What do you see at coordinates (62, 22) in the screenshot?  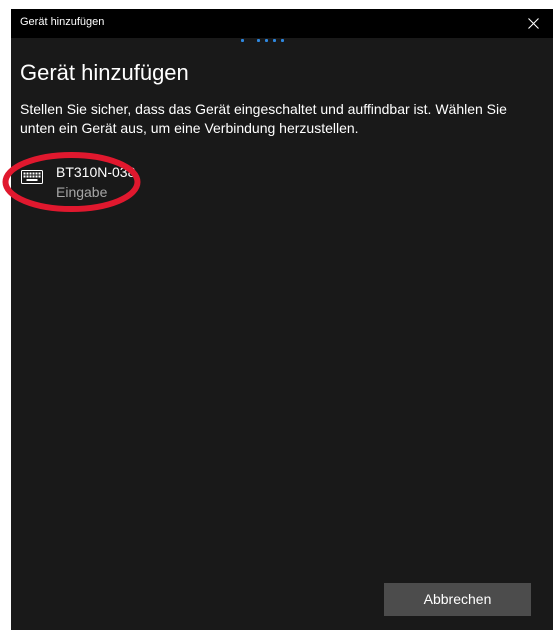 I see `window-title: Gerät hinzufügen` at bounding box center [62, 22].